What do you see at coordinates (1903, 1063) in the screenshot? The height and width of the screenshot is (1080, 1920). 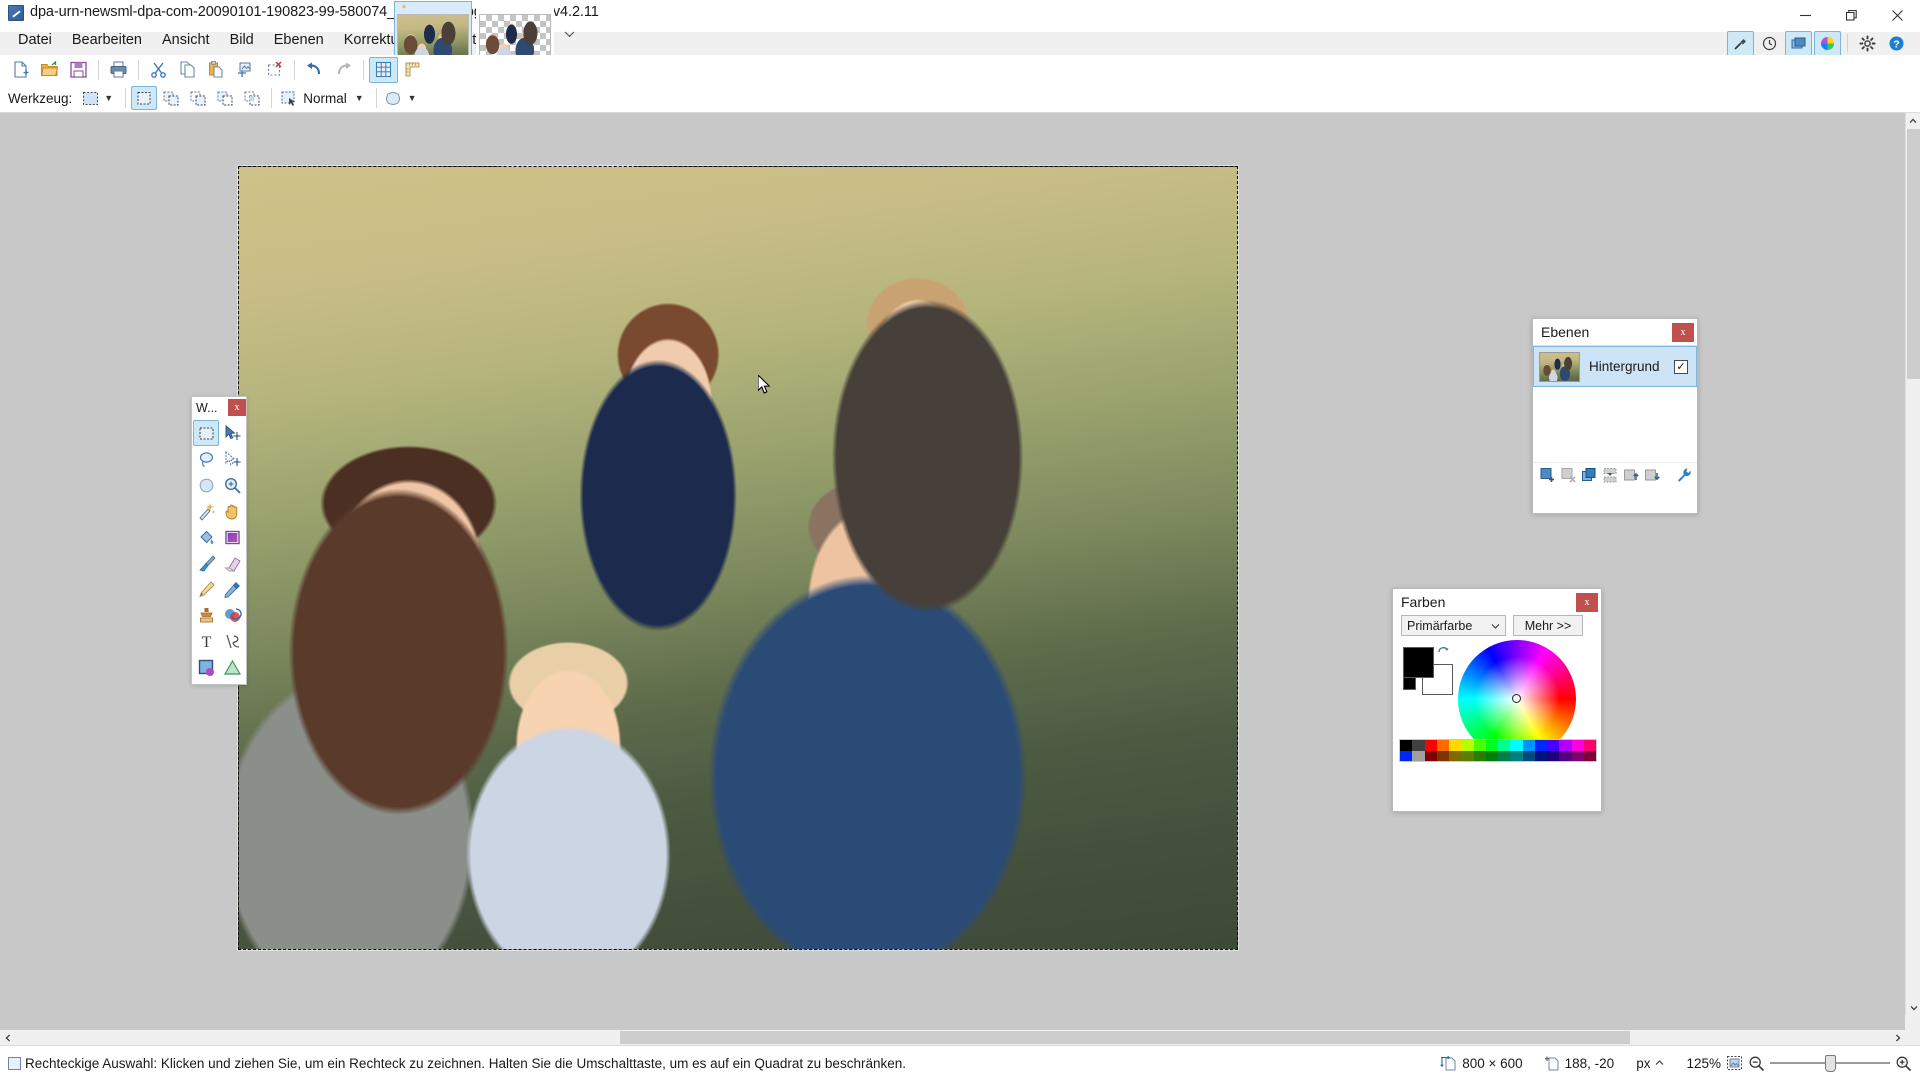 I see `zoom-in-icon` at bounding box center [1903, 1063].